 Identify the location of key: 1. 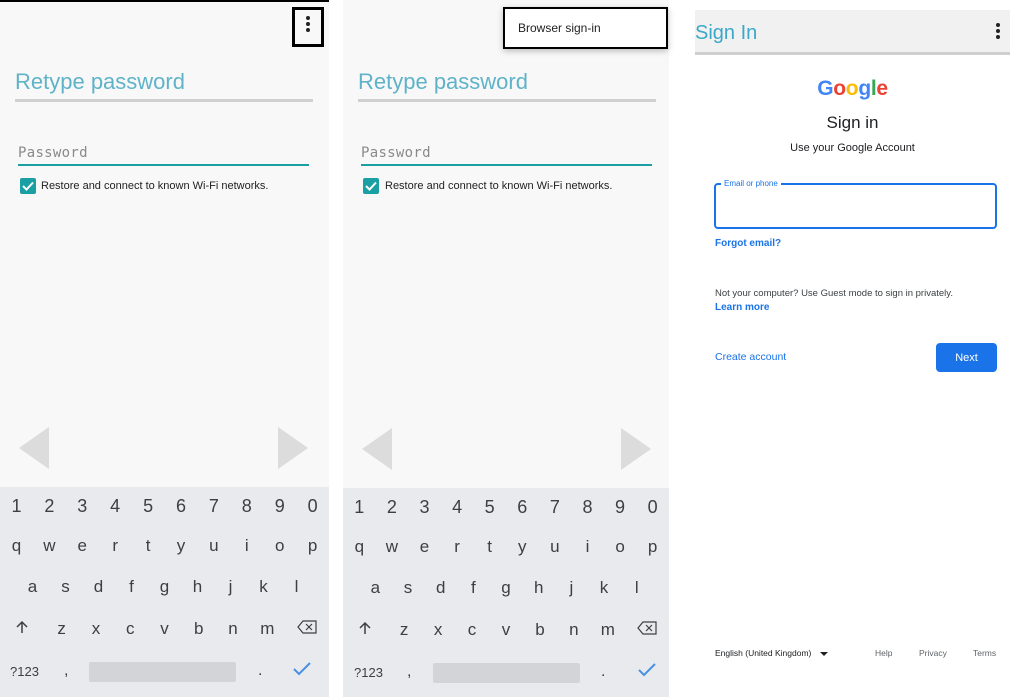
(359, 507).